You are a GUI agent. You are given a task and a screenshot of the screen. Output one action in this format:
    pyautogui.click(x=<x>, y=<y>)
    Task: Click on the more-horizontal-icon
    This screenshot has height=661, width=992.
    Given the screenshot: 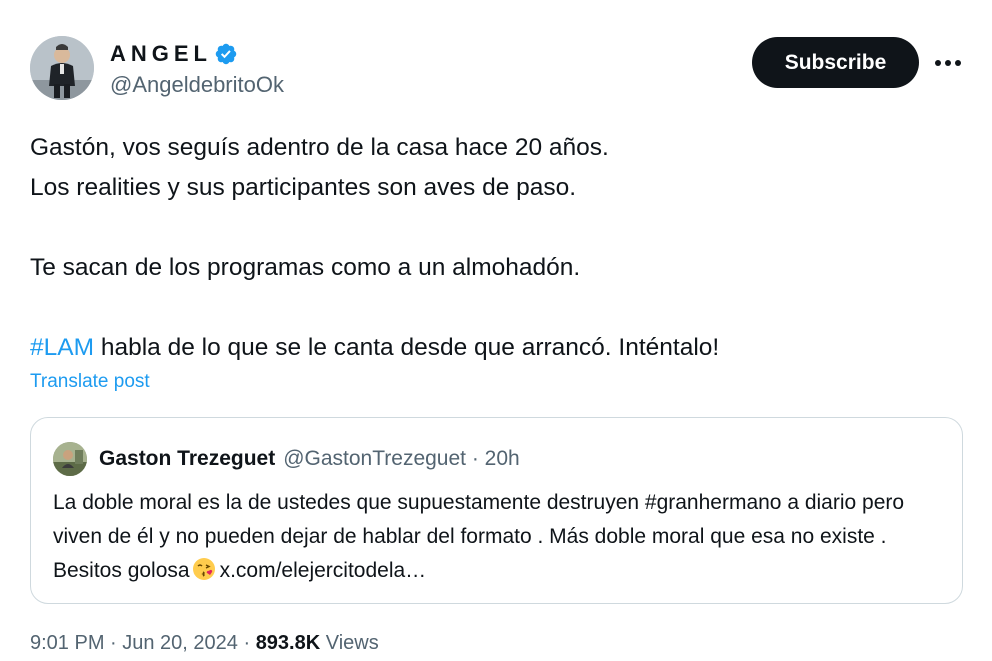 What is the action you would take?
    pyautogui.click(x=948, y=63)
    